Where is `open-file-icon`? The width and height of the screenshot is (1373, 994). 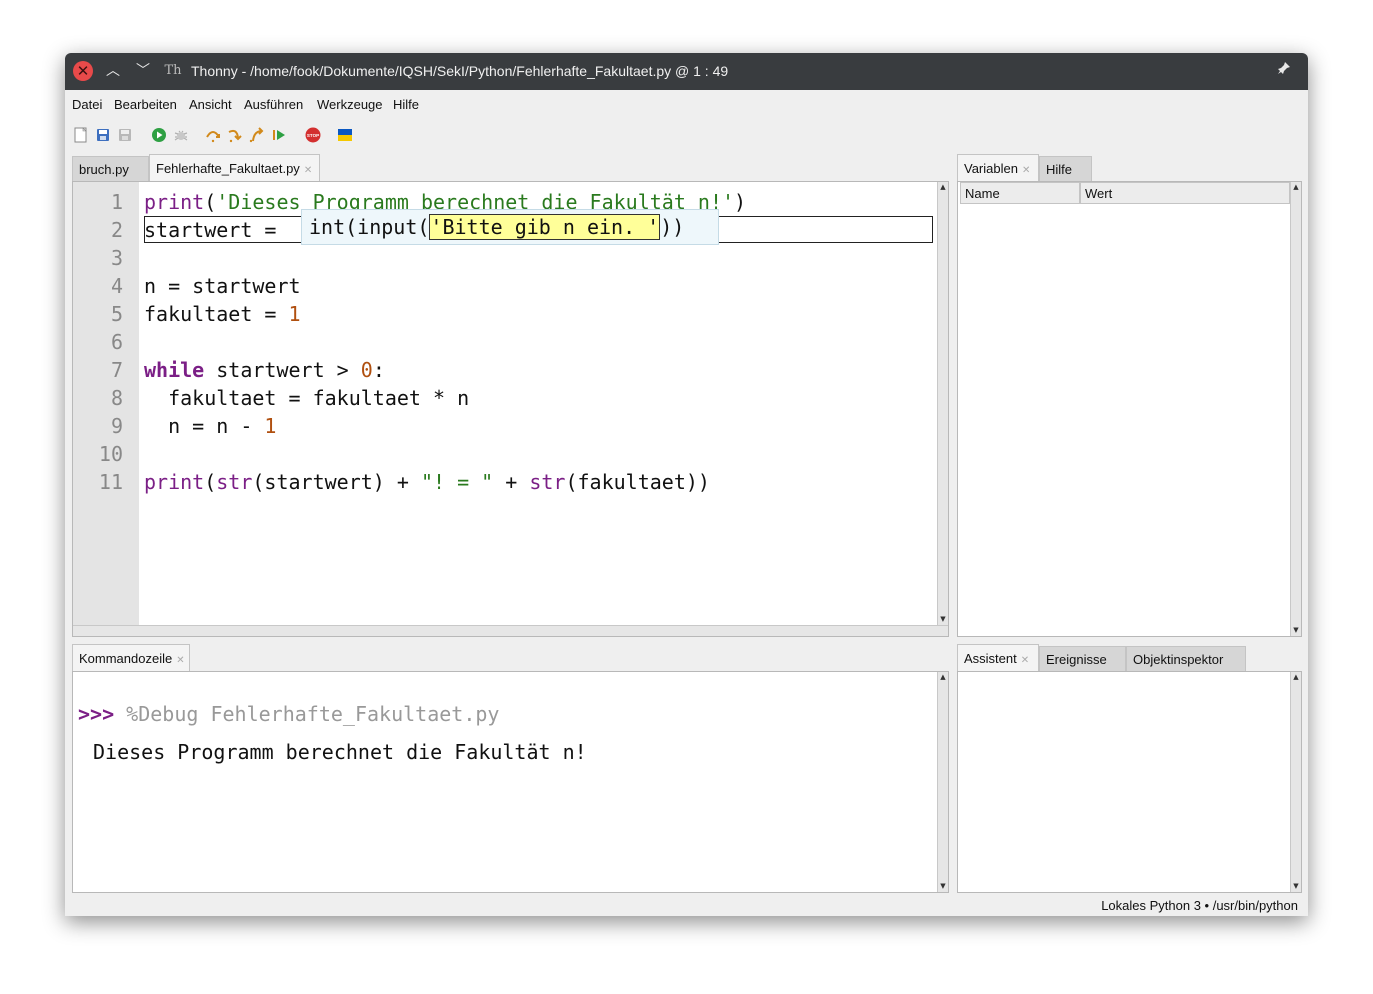
open-file-icon is located at coordinates (103, 135).